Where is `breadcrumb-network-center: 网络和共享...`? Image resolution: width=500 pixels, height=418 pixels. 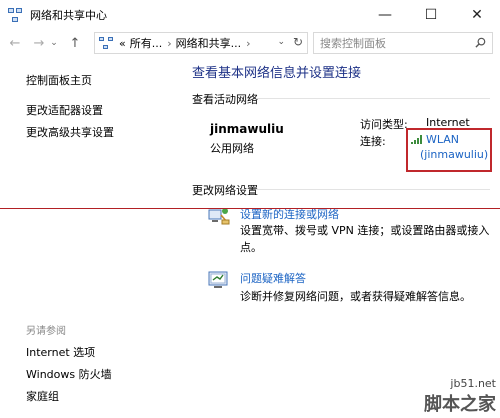 breadcrumb-network-center: 网络和共享... is located at coordinates (209, 43).